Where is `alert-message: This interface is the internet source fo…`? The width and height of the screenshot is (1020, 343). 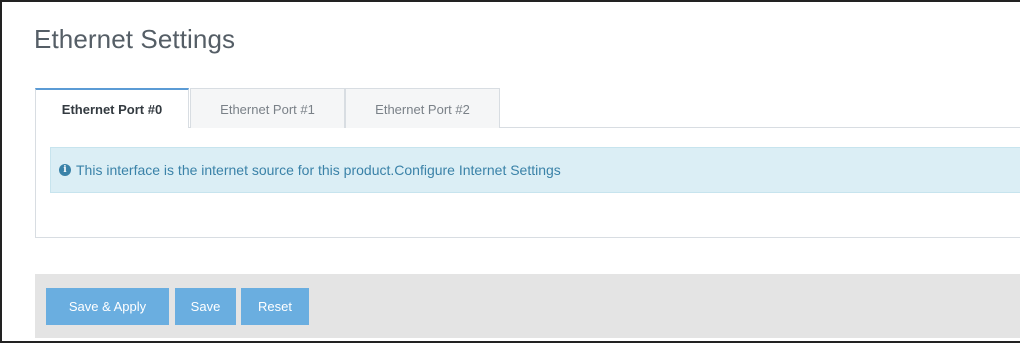
alert-message: This interface is the internet source fo… is located at coordinates (235, 170).